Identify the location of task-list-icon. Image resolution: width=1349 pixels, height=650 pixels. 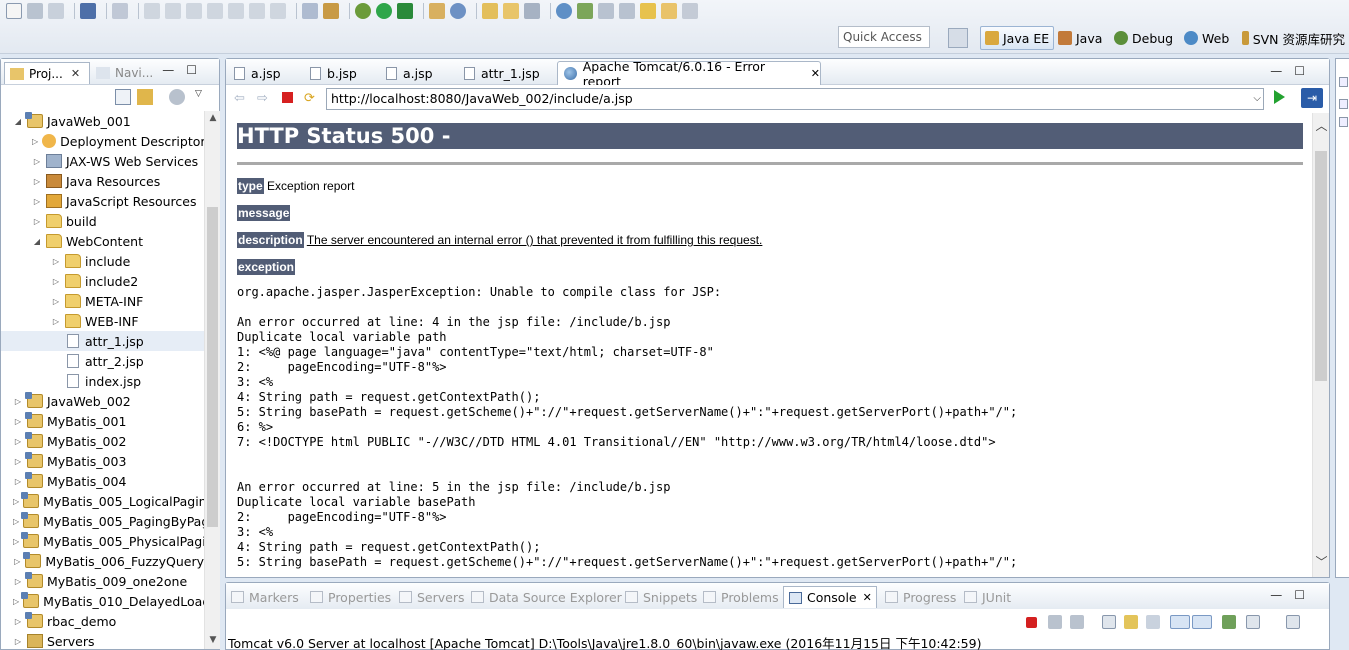
(1343, 104).